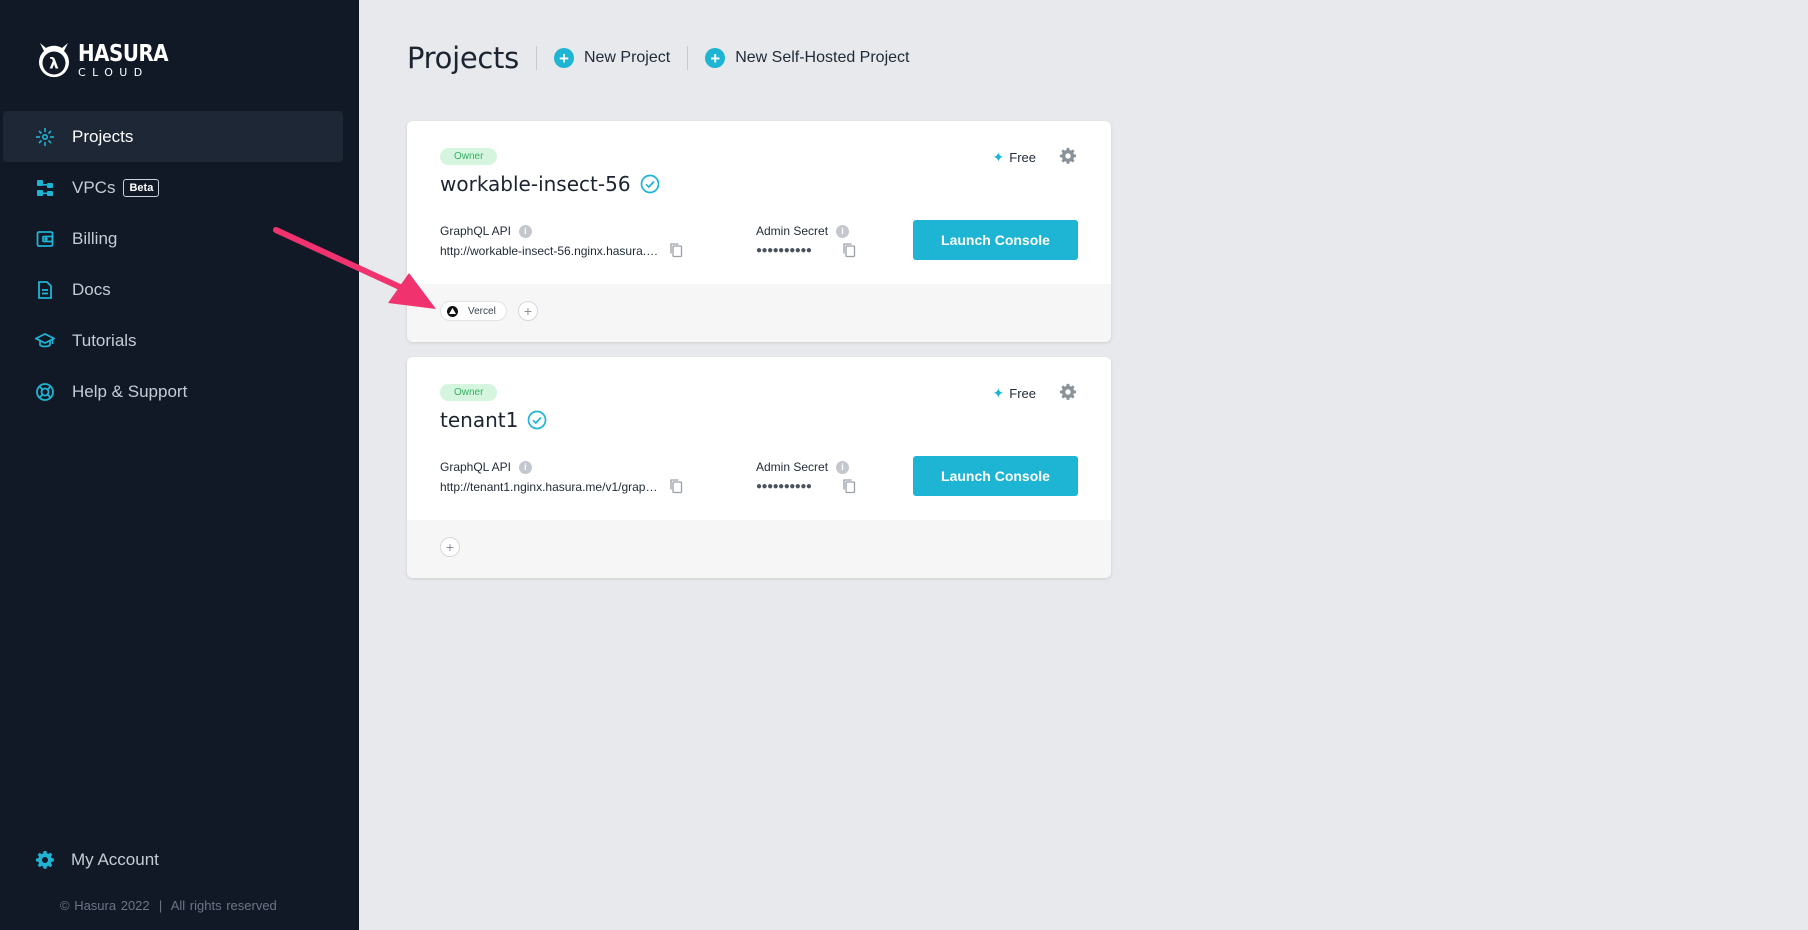 This screenshot has width=1808, height=930. I want to click on vercel-chip-label: Vercel, so click(482, 311).